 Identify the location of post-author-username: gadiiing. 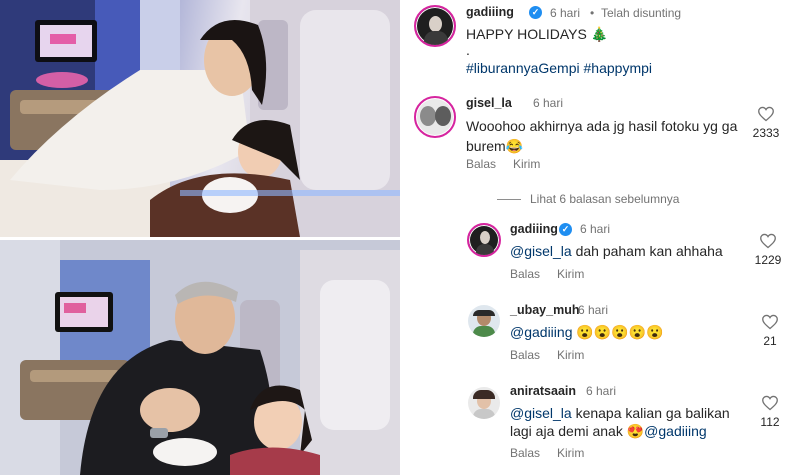
(490, 12).